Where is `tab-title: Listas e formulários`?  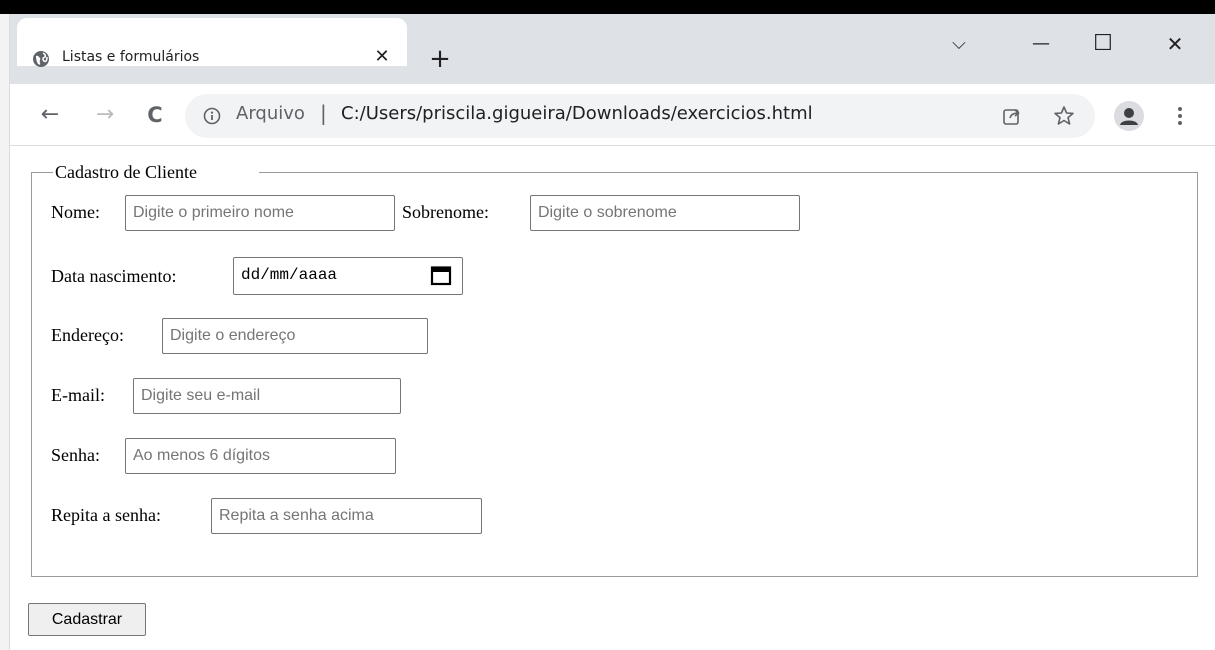
tab-title: Listas e formulários is located at coordinates (131, 57).